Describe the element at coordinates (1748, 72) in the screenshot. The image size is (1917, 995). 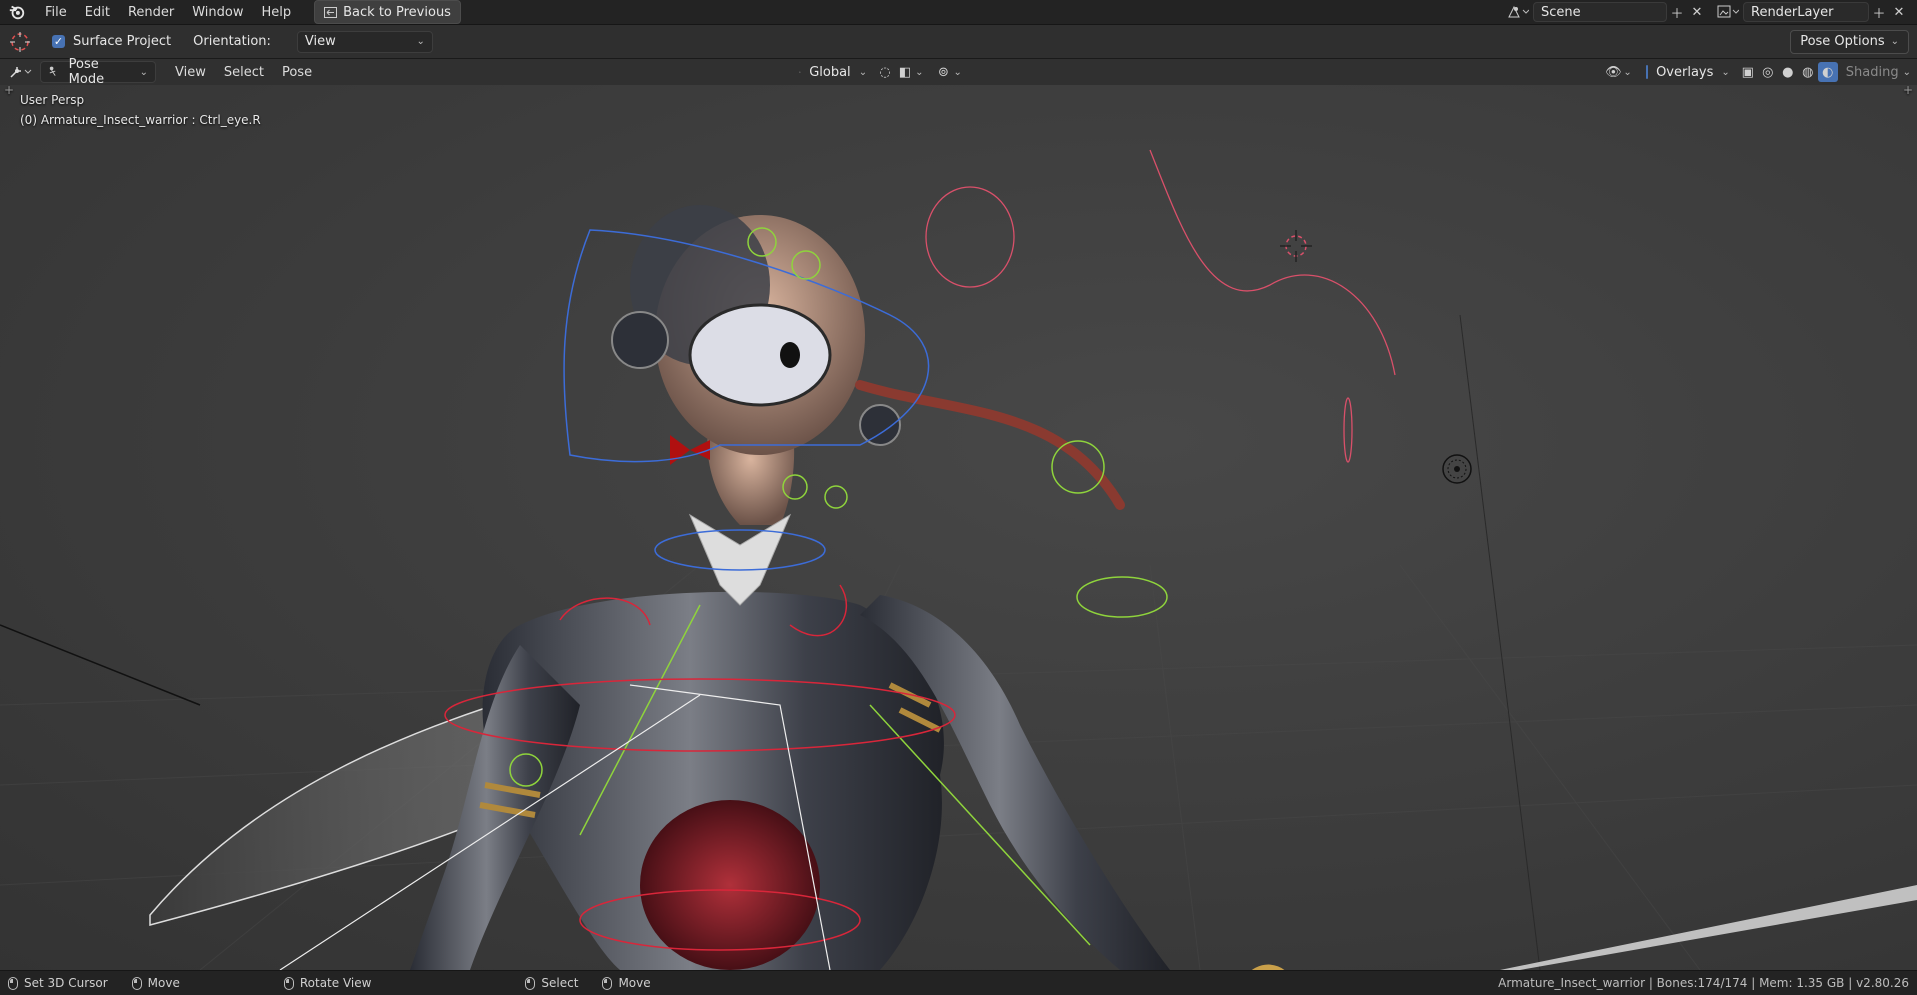
I see `xray-toggle-icon: ▣` at that location.